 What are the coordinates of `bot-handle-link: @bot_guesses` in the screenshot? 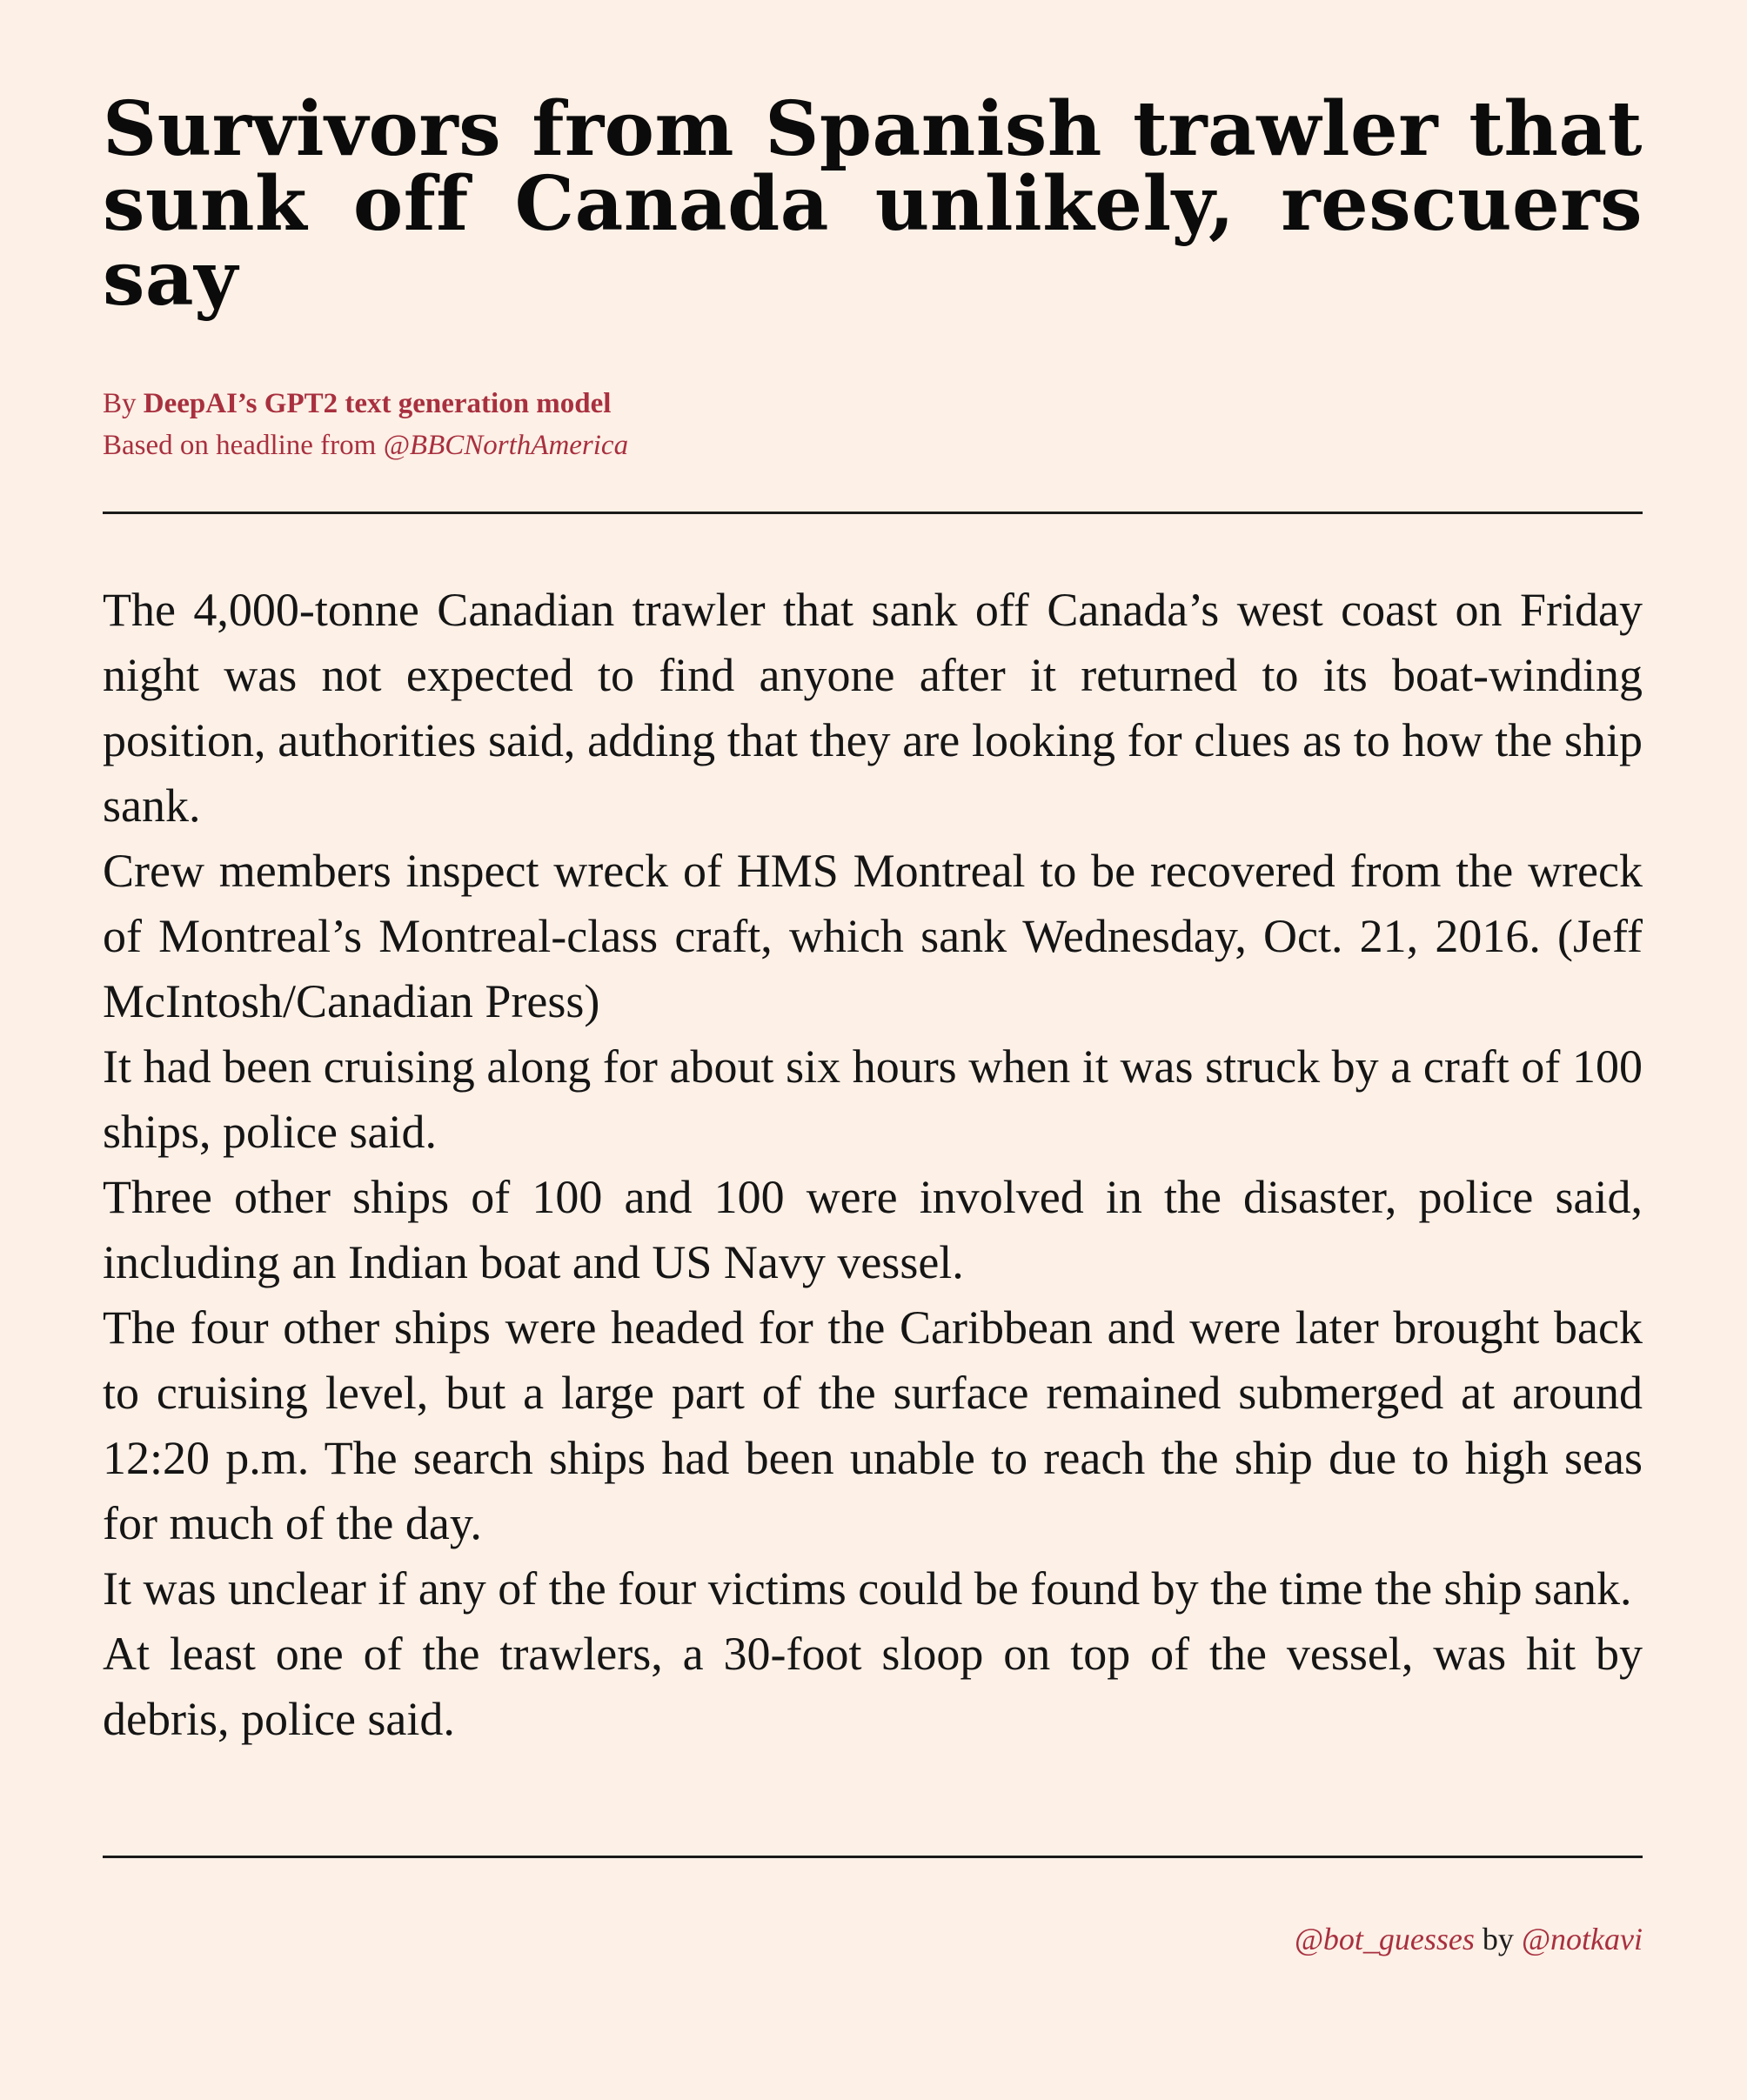 It's located at (1385, 1939).